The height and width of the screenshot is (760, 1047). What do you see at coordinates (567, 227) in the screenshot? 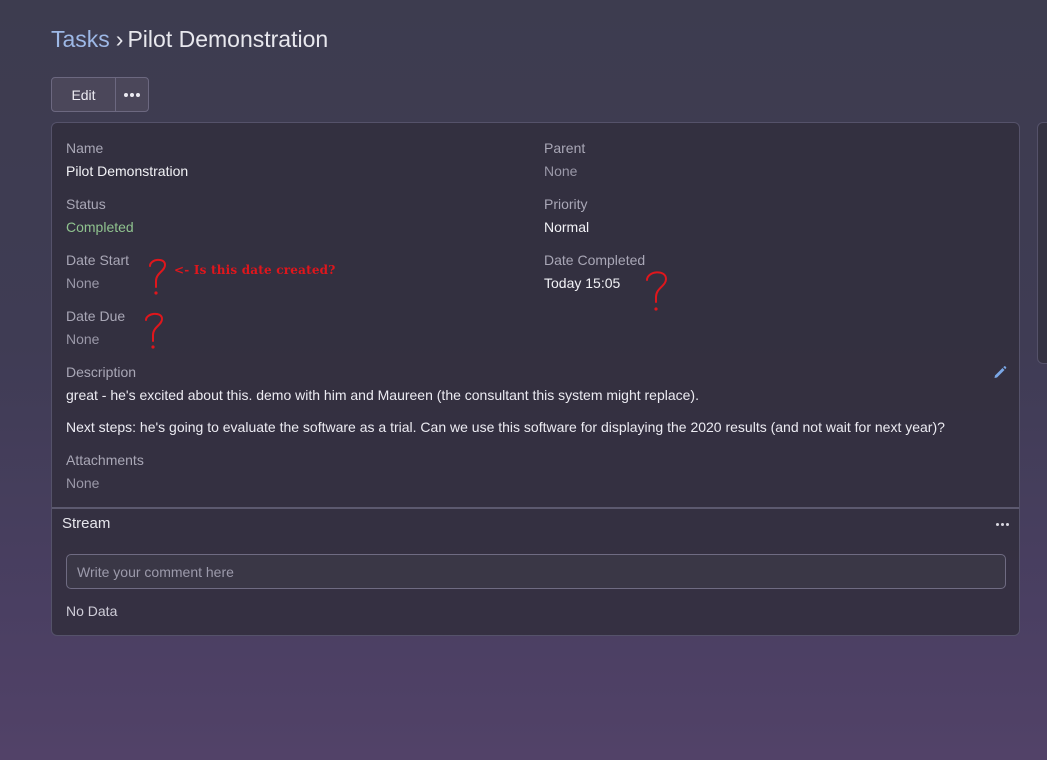
I see `field-value: Normal` at bounding box center [567, 227].